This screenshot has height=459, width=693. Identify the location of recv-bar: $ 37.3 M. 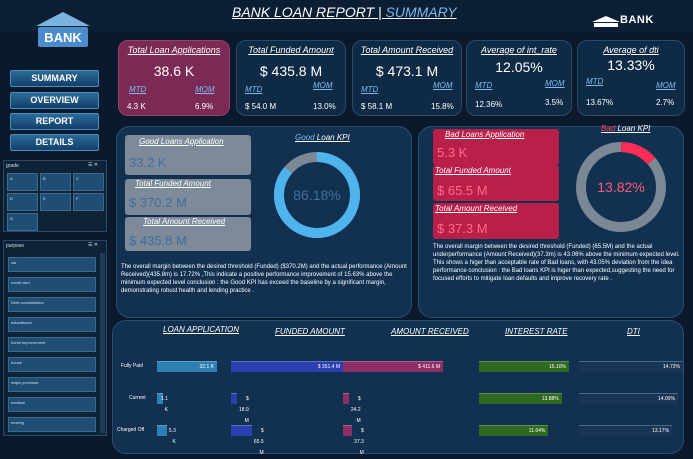
(353, 440).